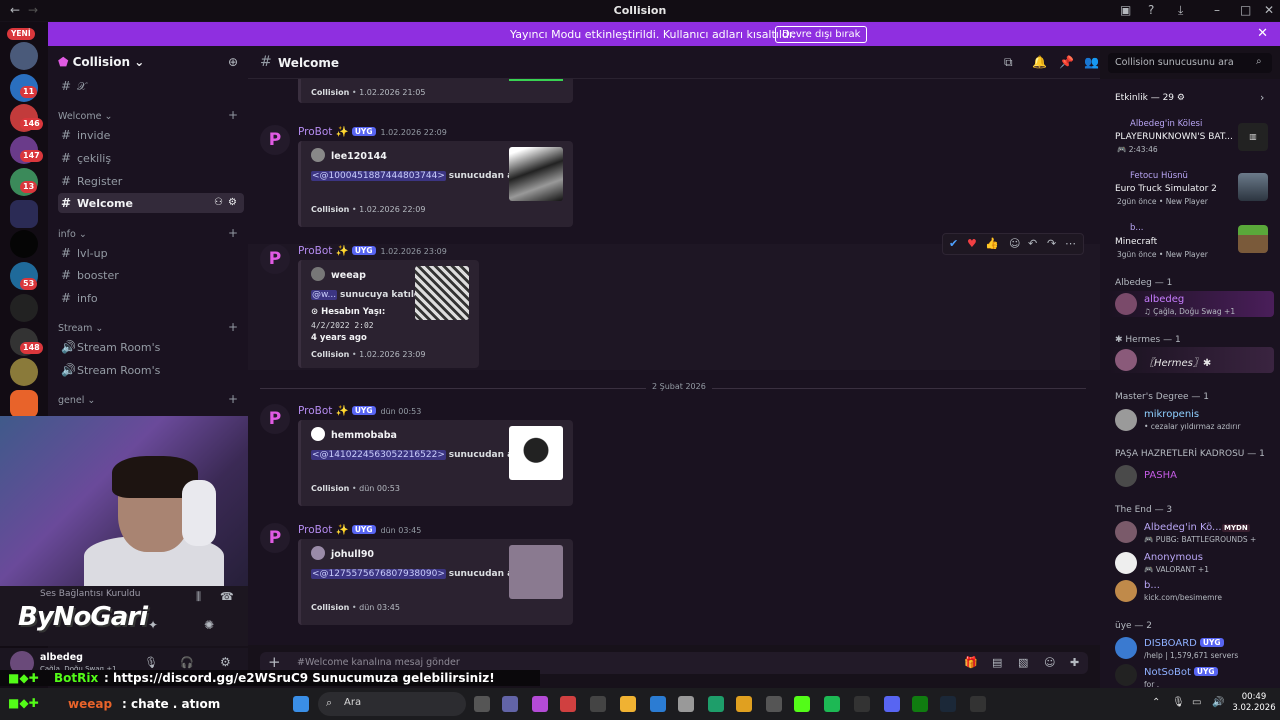 This screenshot has width=1280, height=720. Describe the element at coordinates (971, 662) in the screenshot. I see `gift-icon: 🎁` at that location.